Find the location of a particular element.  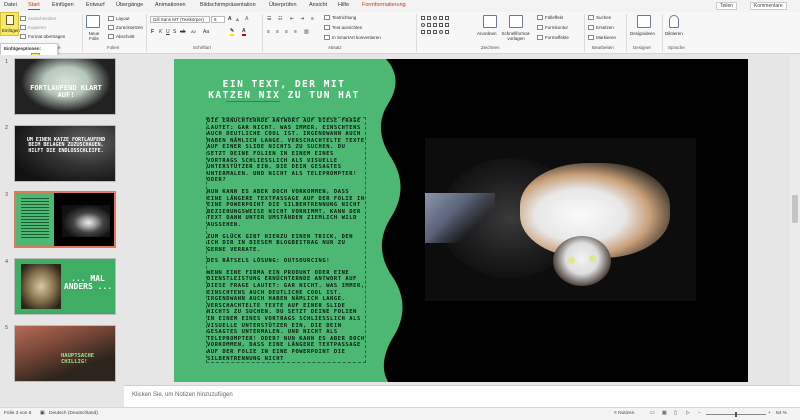

paste-button: Einfügen is located at coordinates (10, 24).